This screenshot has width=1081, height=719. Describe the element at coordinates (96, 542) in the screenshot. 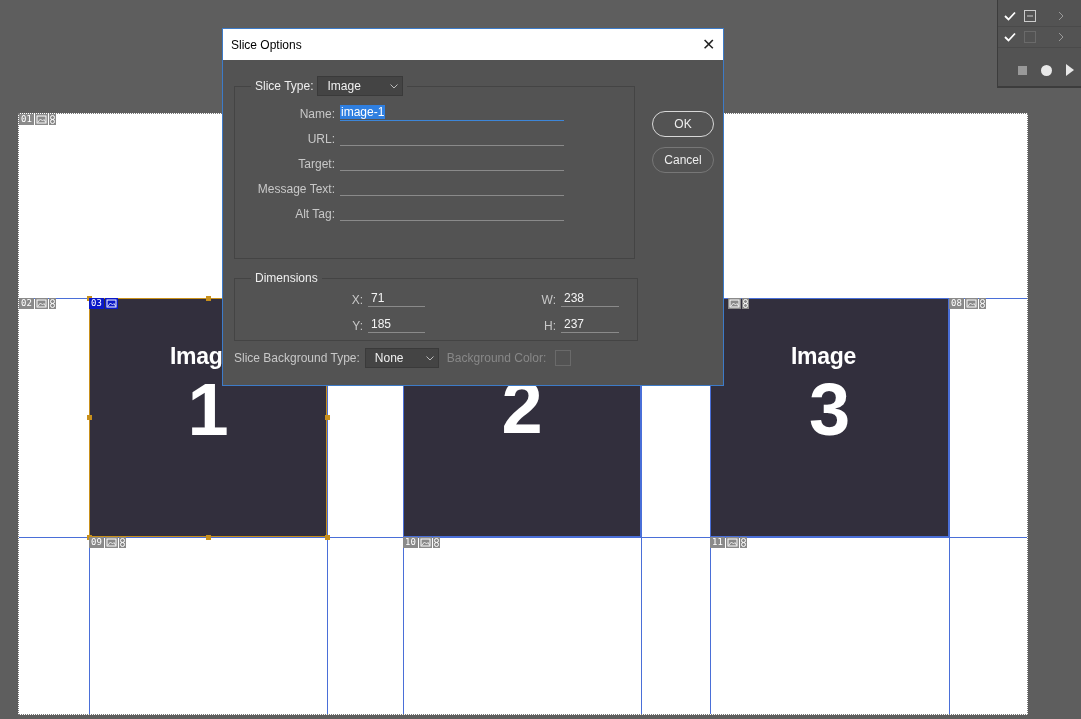

I see `slice-number: 09` at that location.